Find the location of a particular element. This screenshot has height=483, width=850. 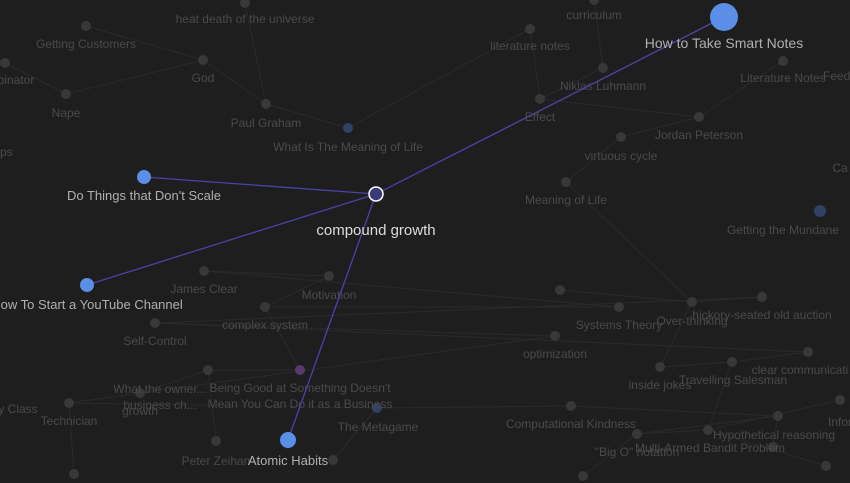

highlighted-edge is located at coordinates (231, 239).